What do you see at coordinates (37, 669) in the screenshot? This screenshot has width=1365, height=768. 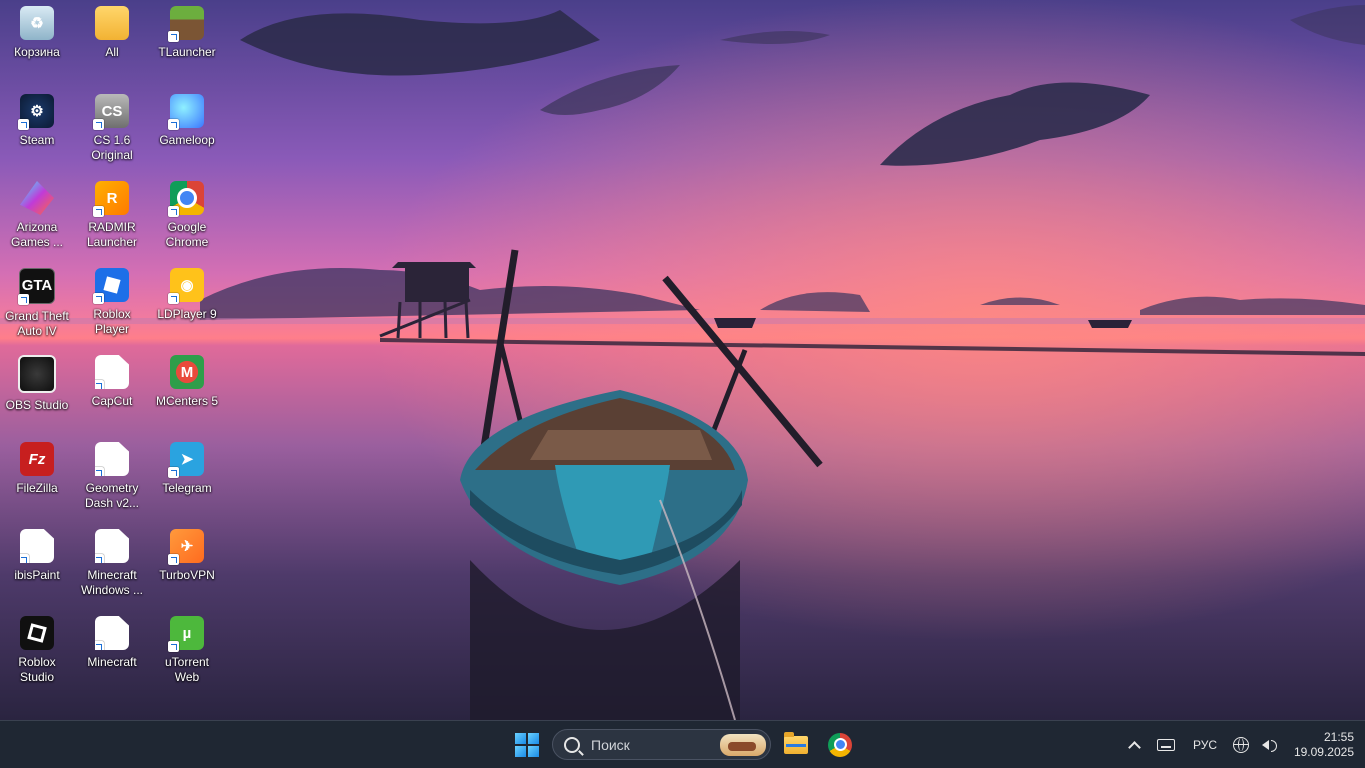 I see `desktop-icon-label: Roblox Studio` at bounding box center [37, 669].